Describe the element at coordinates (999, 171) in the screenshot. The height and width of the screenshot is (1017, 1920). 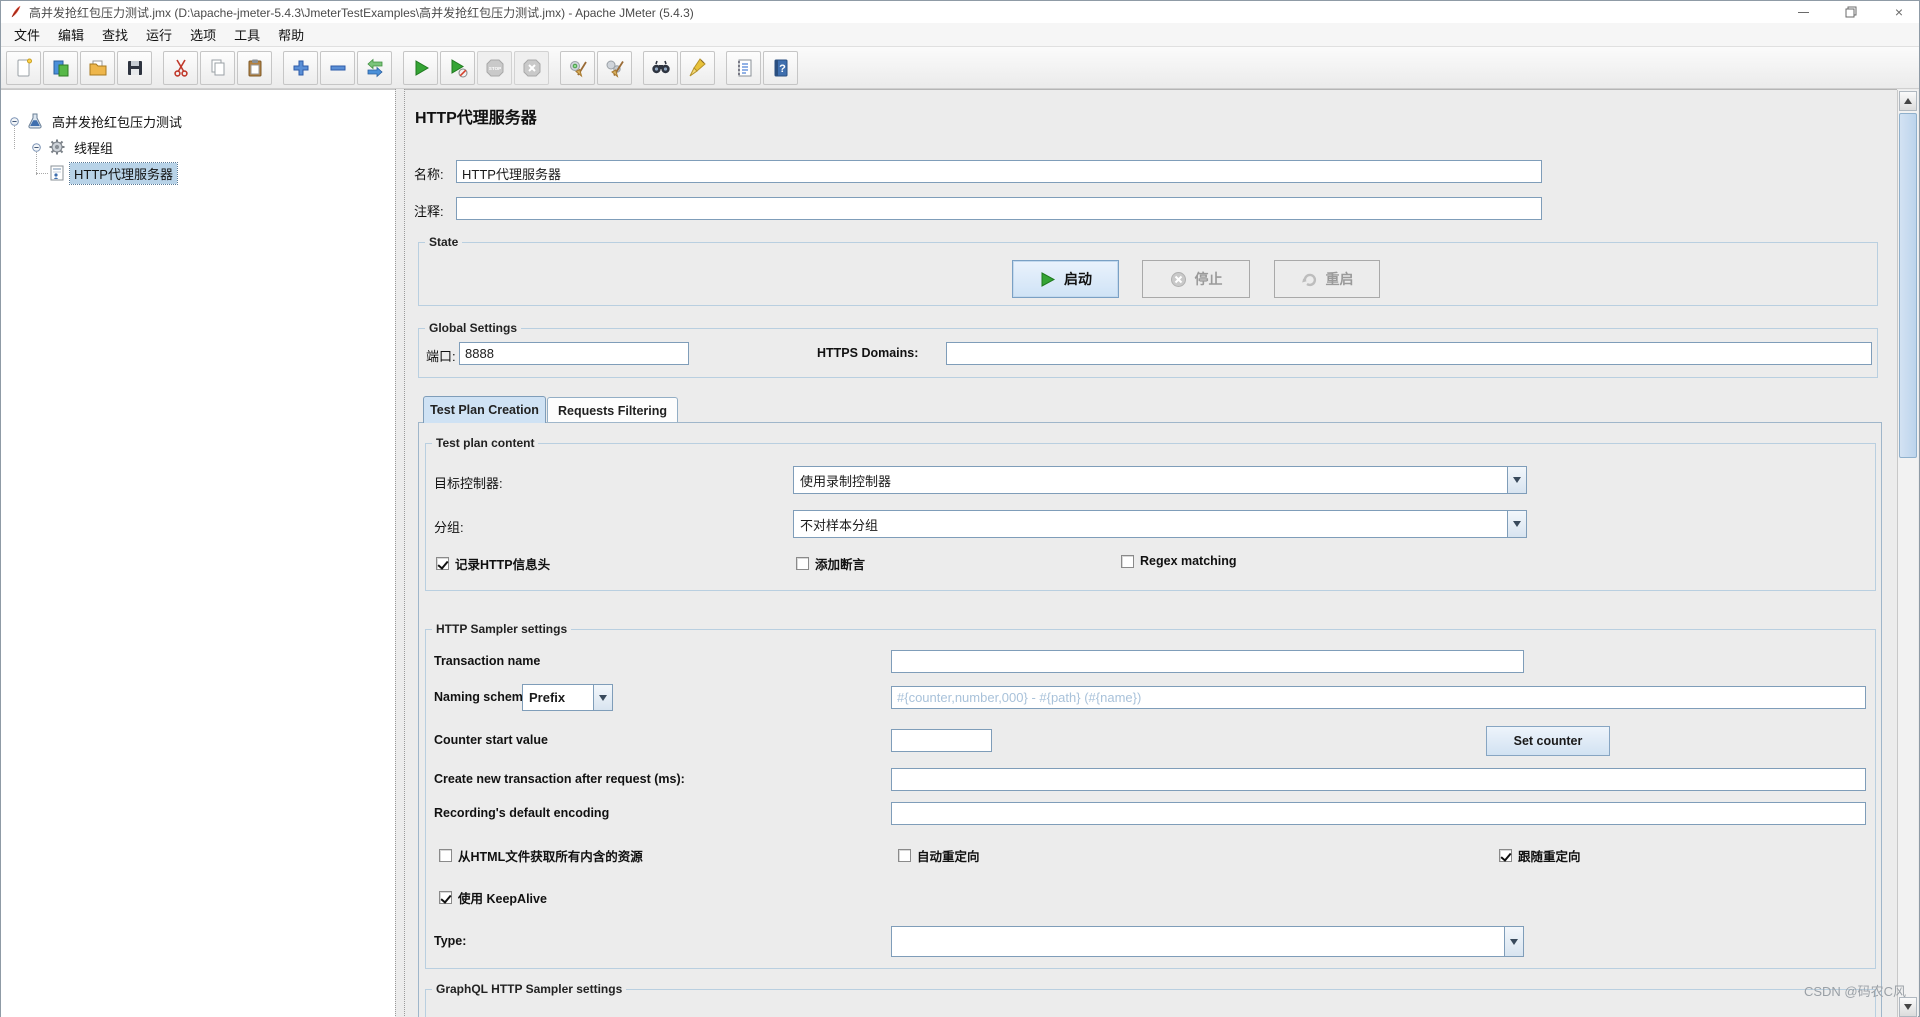
I see `name-input: HTTP代理服务器` at that location.